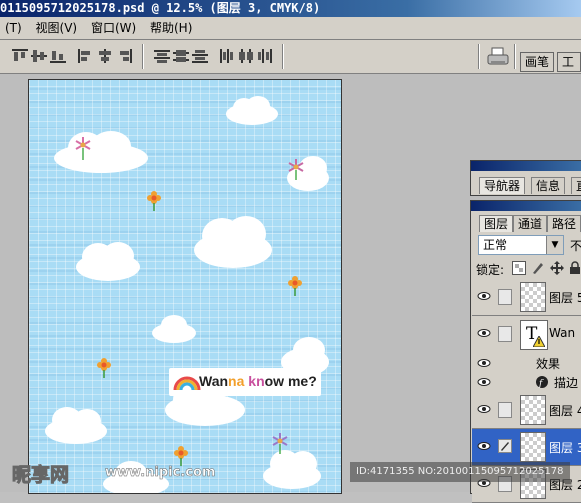  What do you see at coordinates (290, 381) in the screenshot?
I see `text-part: ow me?` at bounding box center [290, 381].